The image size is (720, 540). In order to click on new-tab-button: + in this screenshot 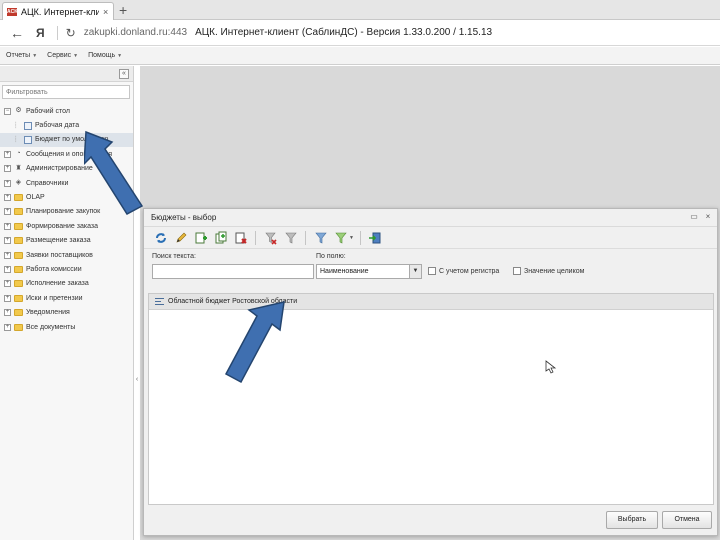, I will do `click(123, 10)`.